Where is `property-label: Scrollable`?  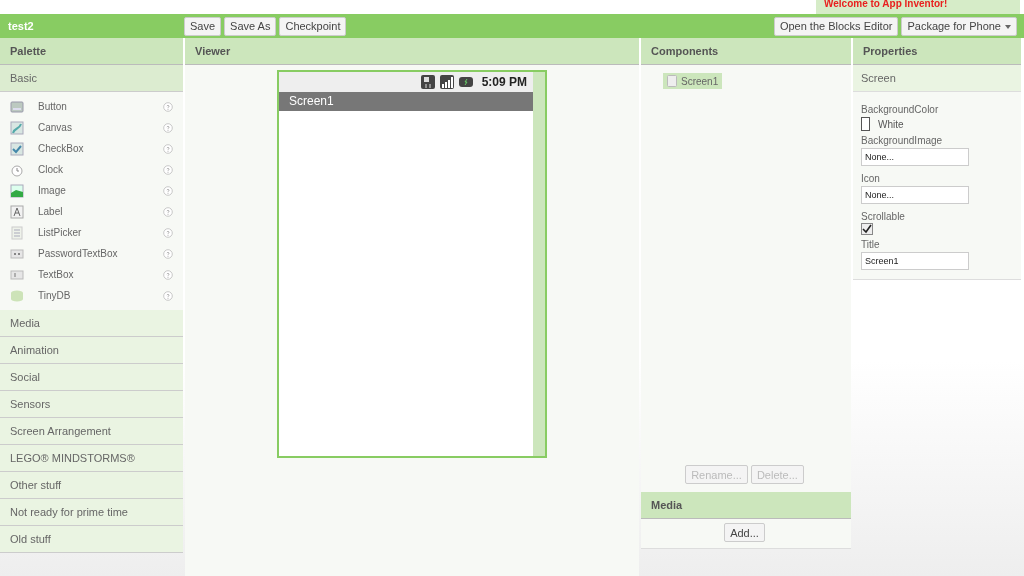 property-label: Scrollable is located at coordinates (883, 216).